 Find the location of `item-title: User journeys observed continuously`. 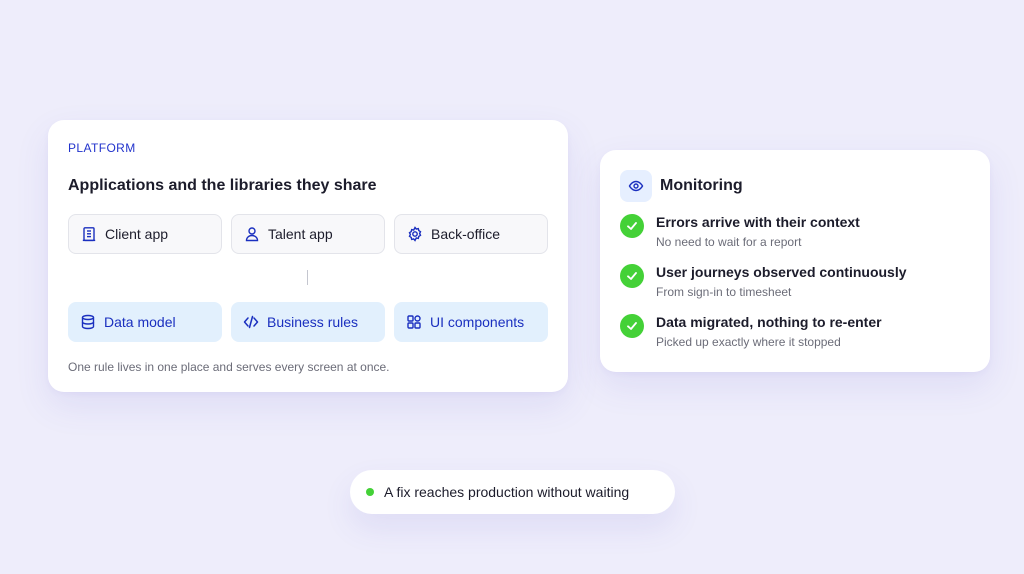

item-title: User journeys observed continuously is located at coordinates (781, 272).